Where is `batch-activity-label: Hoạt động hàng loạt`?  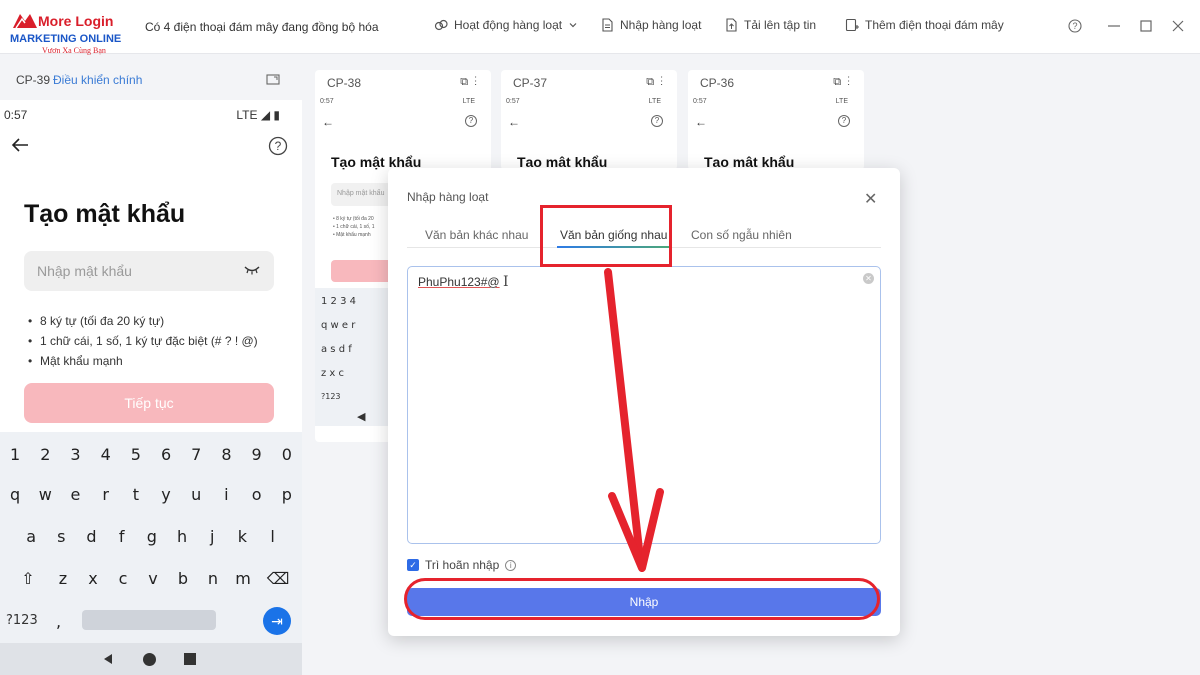 batch-activity-label: Hoạt động hàng loạt is located at coordinates (508, 25).